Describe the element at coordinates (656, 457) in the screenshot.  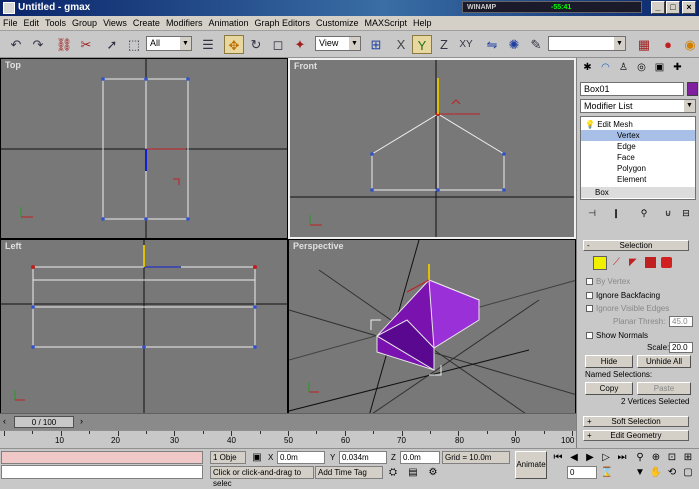
I see `zoom-all-icon: ⊕` at that location.